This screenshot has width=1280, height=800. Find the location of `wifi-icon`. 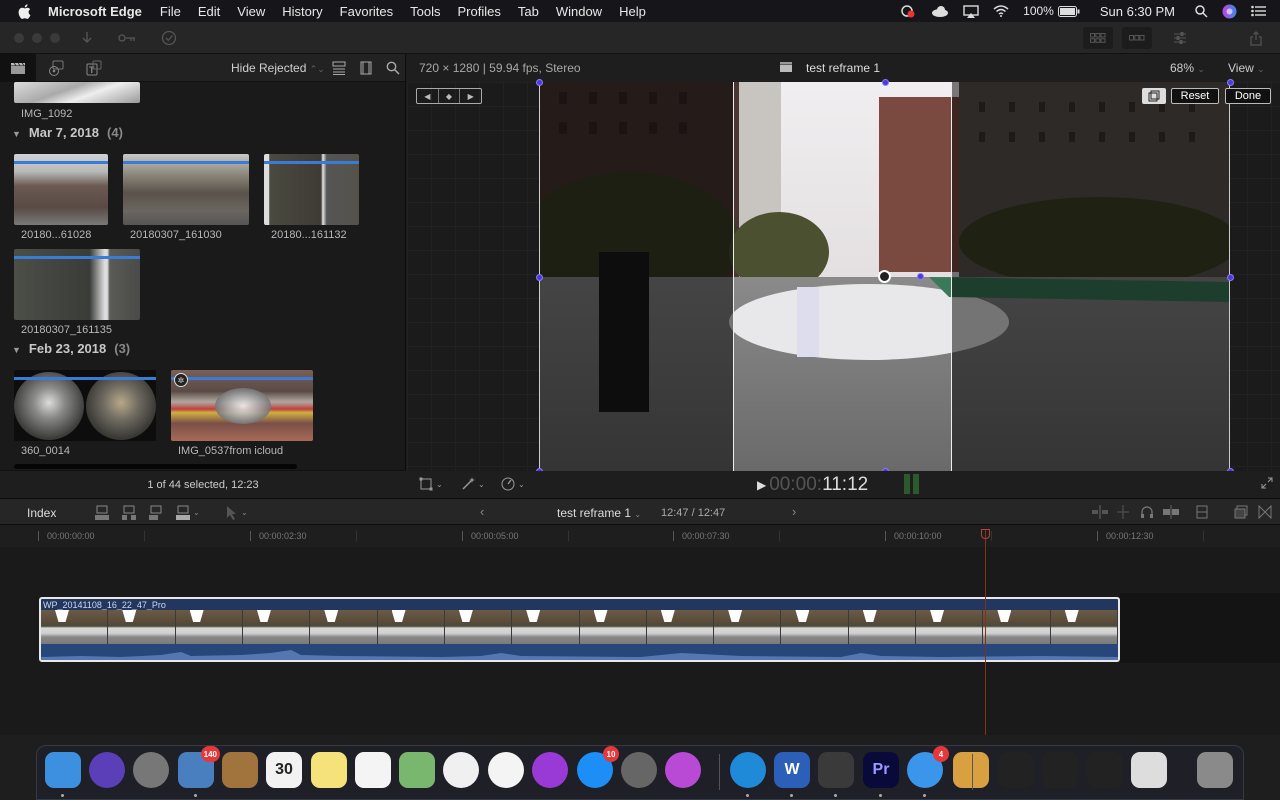

wifi-icon is located at coordinates (1001, 11).